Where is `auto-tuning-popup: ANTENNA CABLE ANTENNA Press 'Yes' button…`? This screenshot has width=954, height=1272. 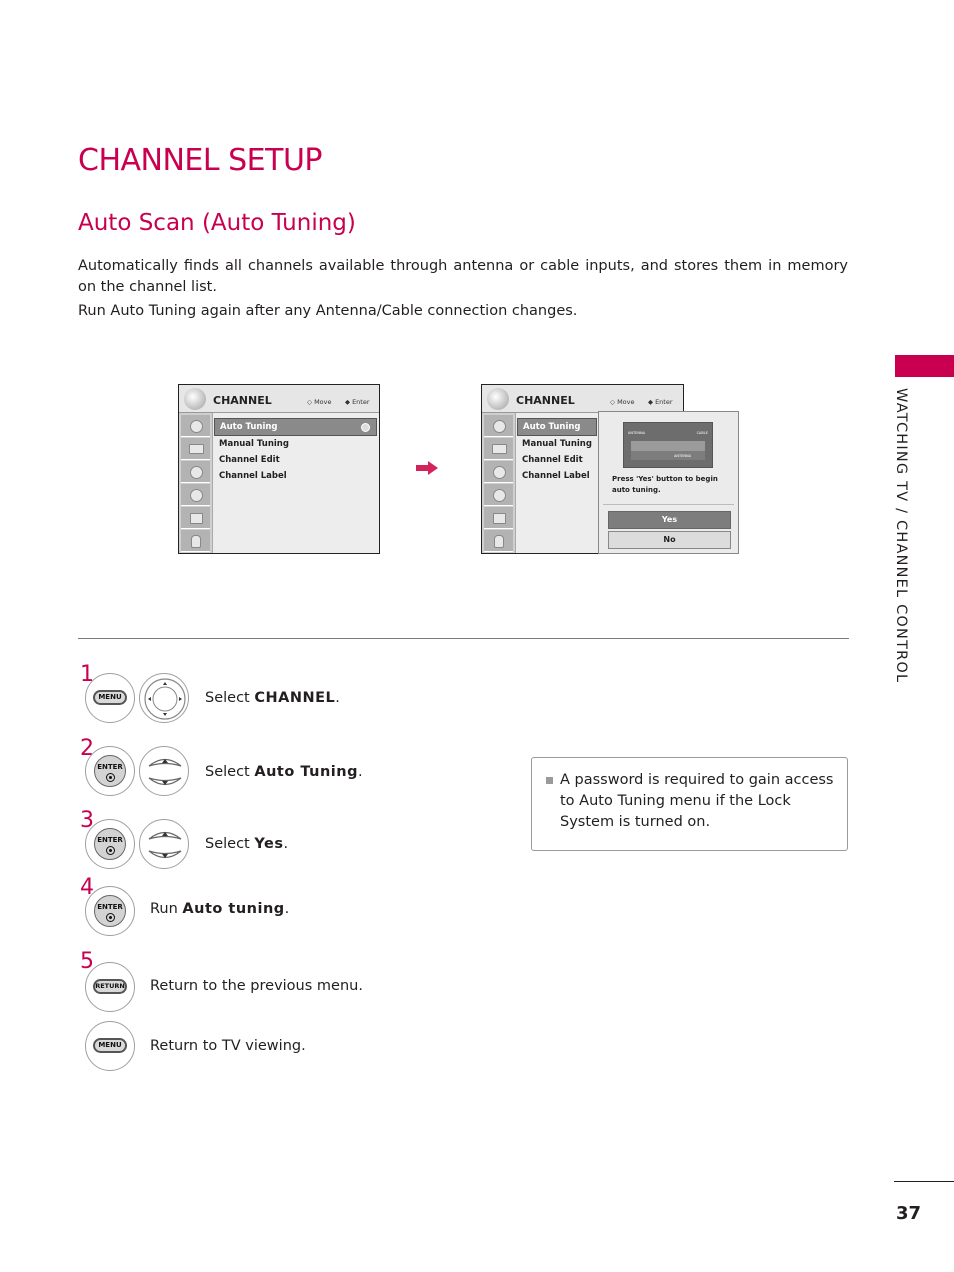 auto-tuning-popup: ANTENNA CABLE ANTENNA Press 'Yes' button… is located at coordinates (668, 482).